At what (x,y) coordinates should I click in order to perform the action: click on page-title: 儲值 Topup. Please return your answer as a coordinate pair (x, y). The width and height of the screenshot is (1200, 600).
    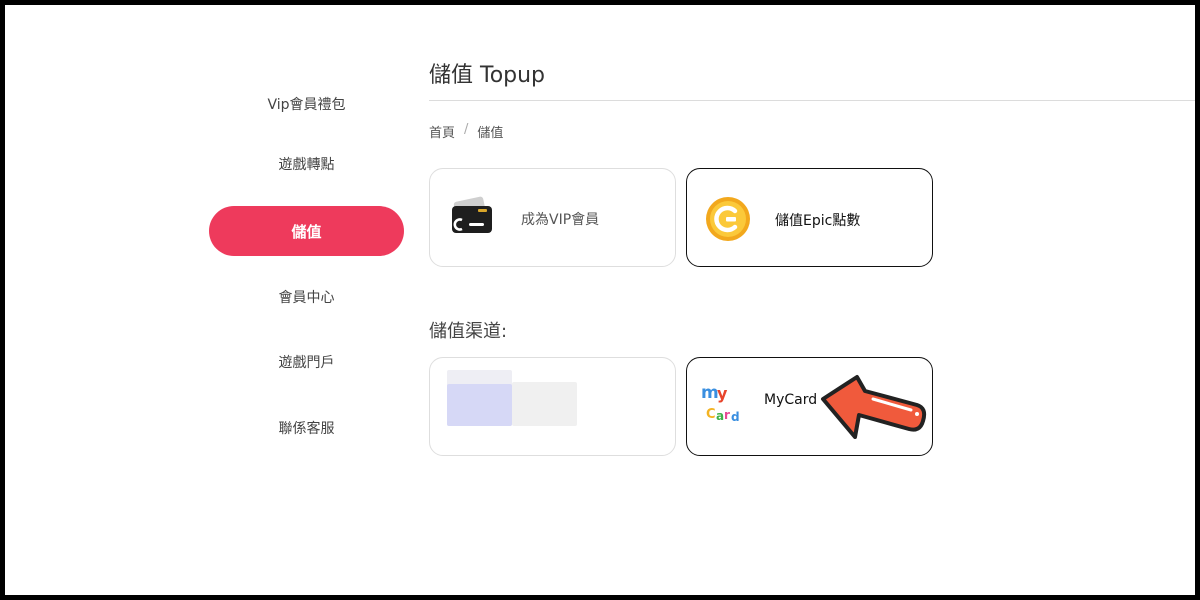
    Looking at the image, I should click on (487, 75).